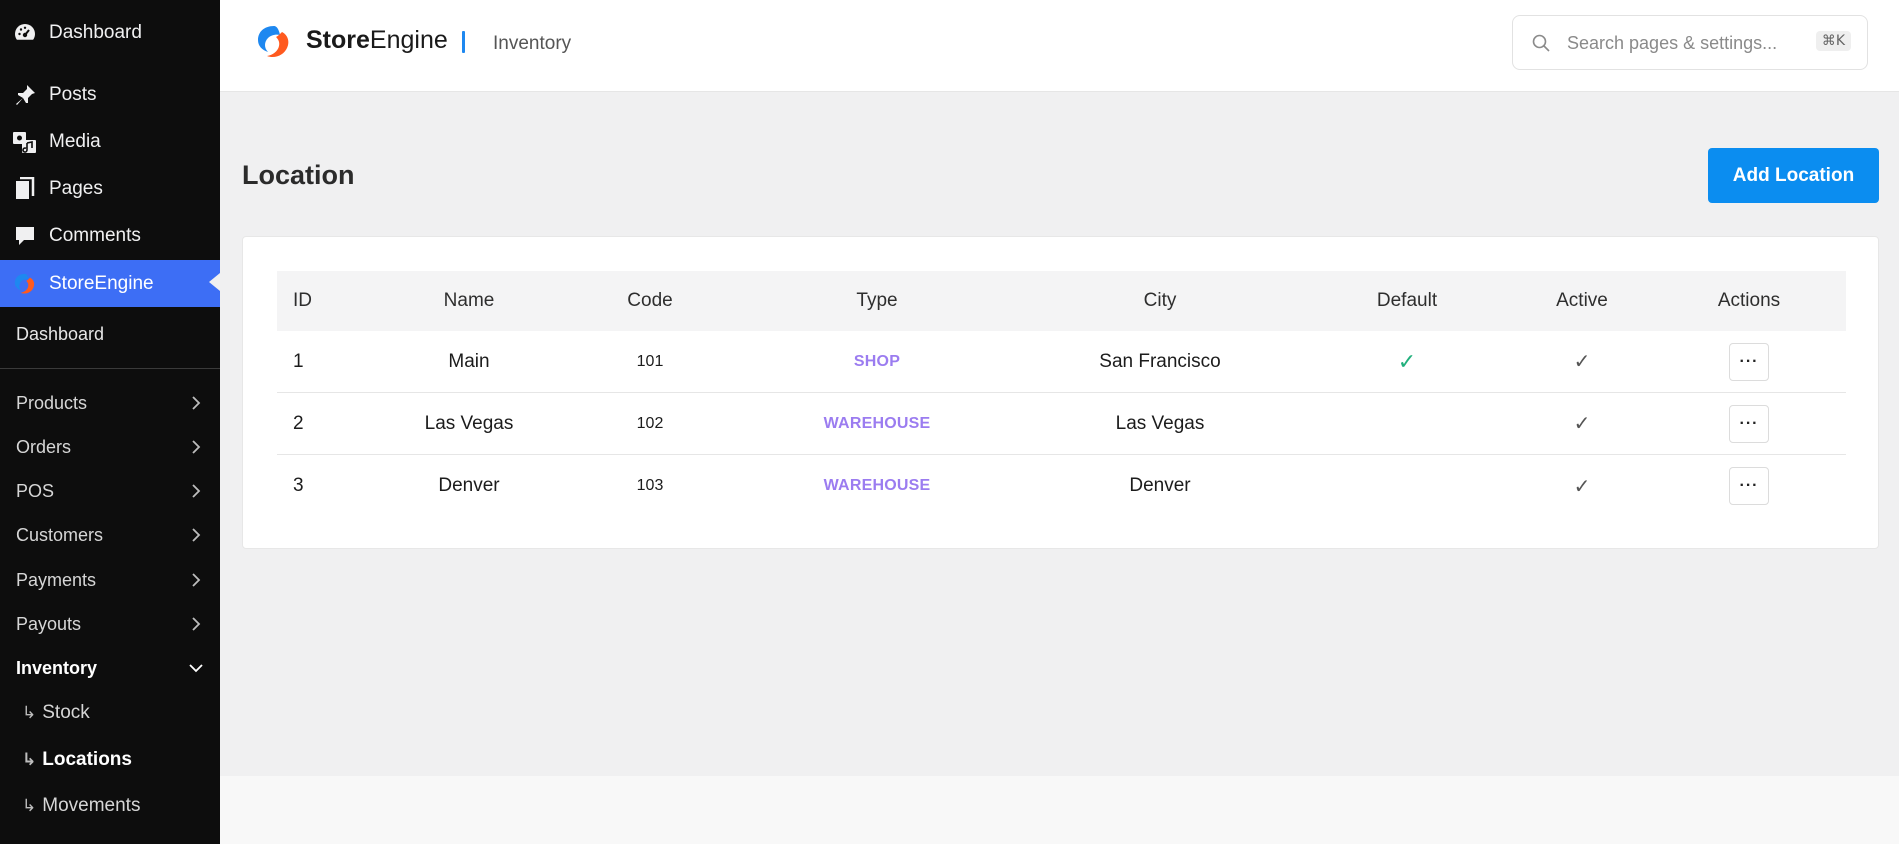 This screenshot has width=1899, height=844. Describe the element at coordinates (110, 535) in the screenshot. I see `submenu-customers: Customers` at that location.